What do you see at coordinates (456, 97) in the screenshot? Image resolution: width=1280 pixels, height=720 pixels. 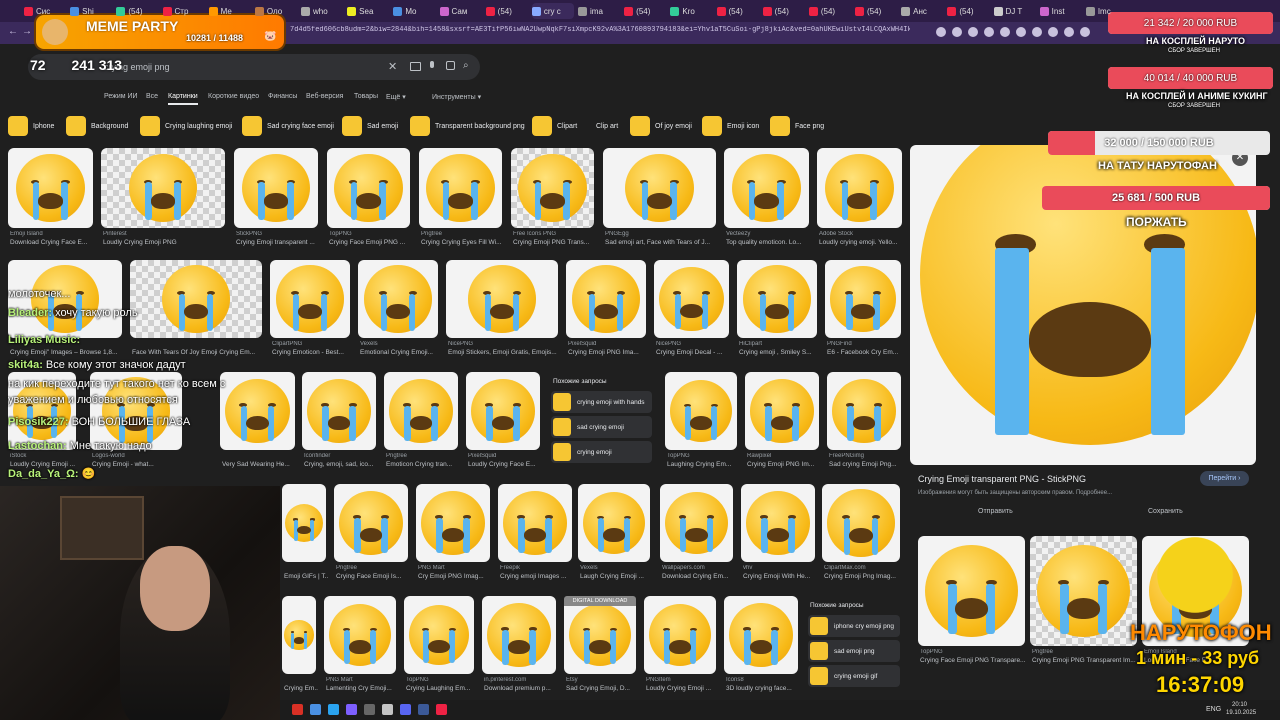 I see `tools-button: Инструменты ▾` at bounding box center [456, 97].